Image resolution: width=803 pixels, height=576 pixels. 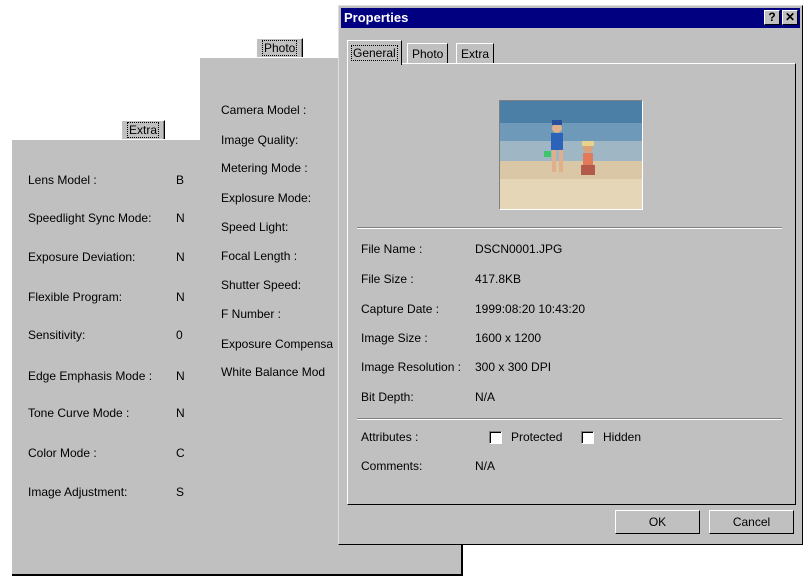 What do you see at coordinates (259, 256) in the screenshot?
I see `photo-row-5: Focal Length :` at bounding box center [259, 256].